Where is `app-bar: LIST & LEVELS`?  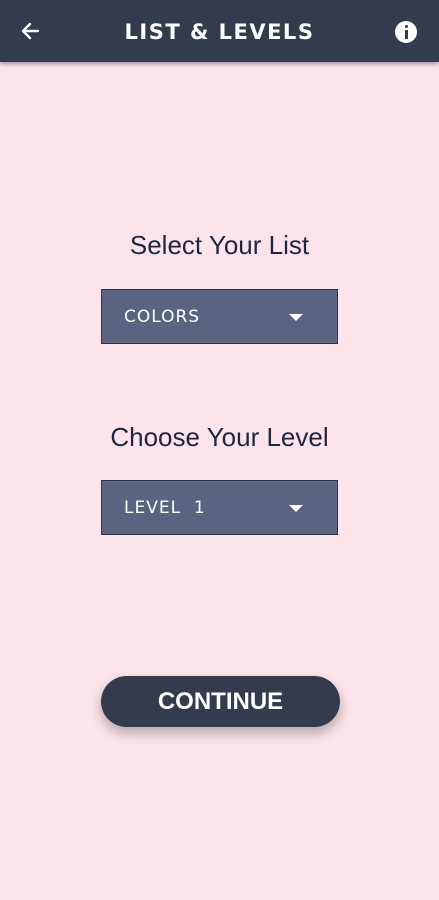
app-bar: LIST & LEVELS is located at coordinates (219, 31).